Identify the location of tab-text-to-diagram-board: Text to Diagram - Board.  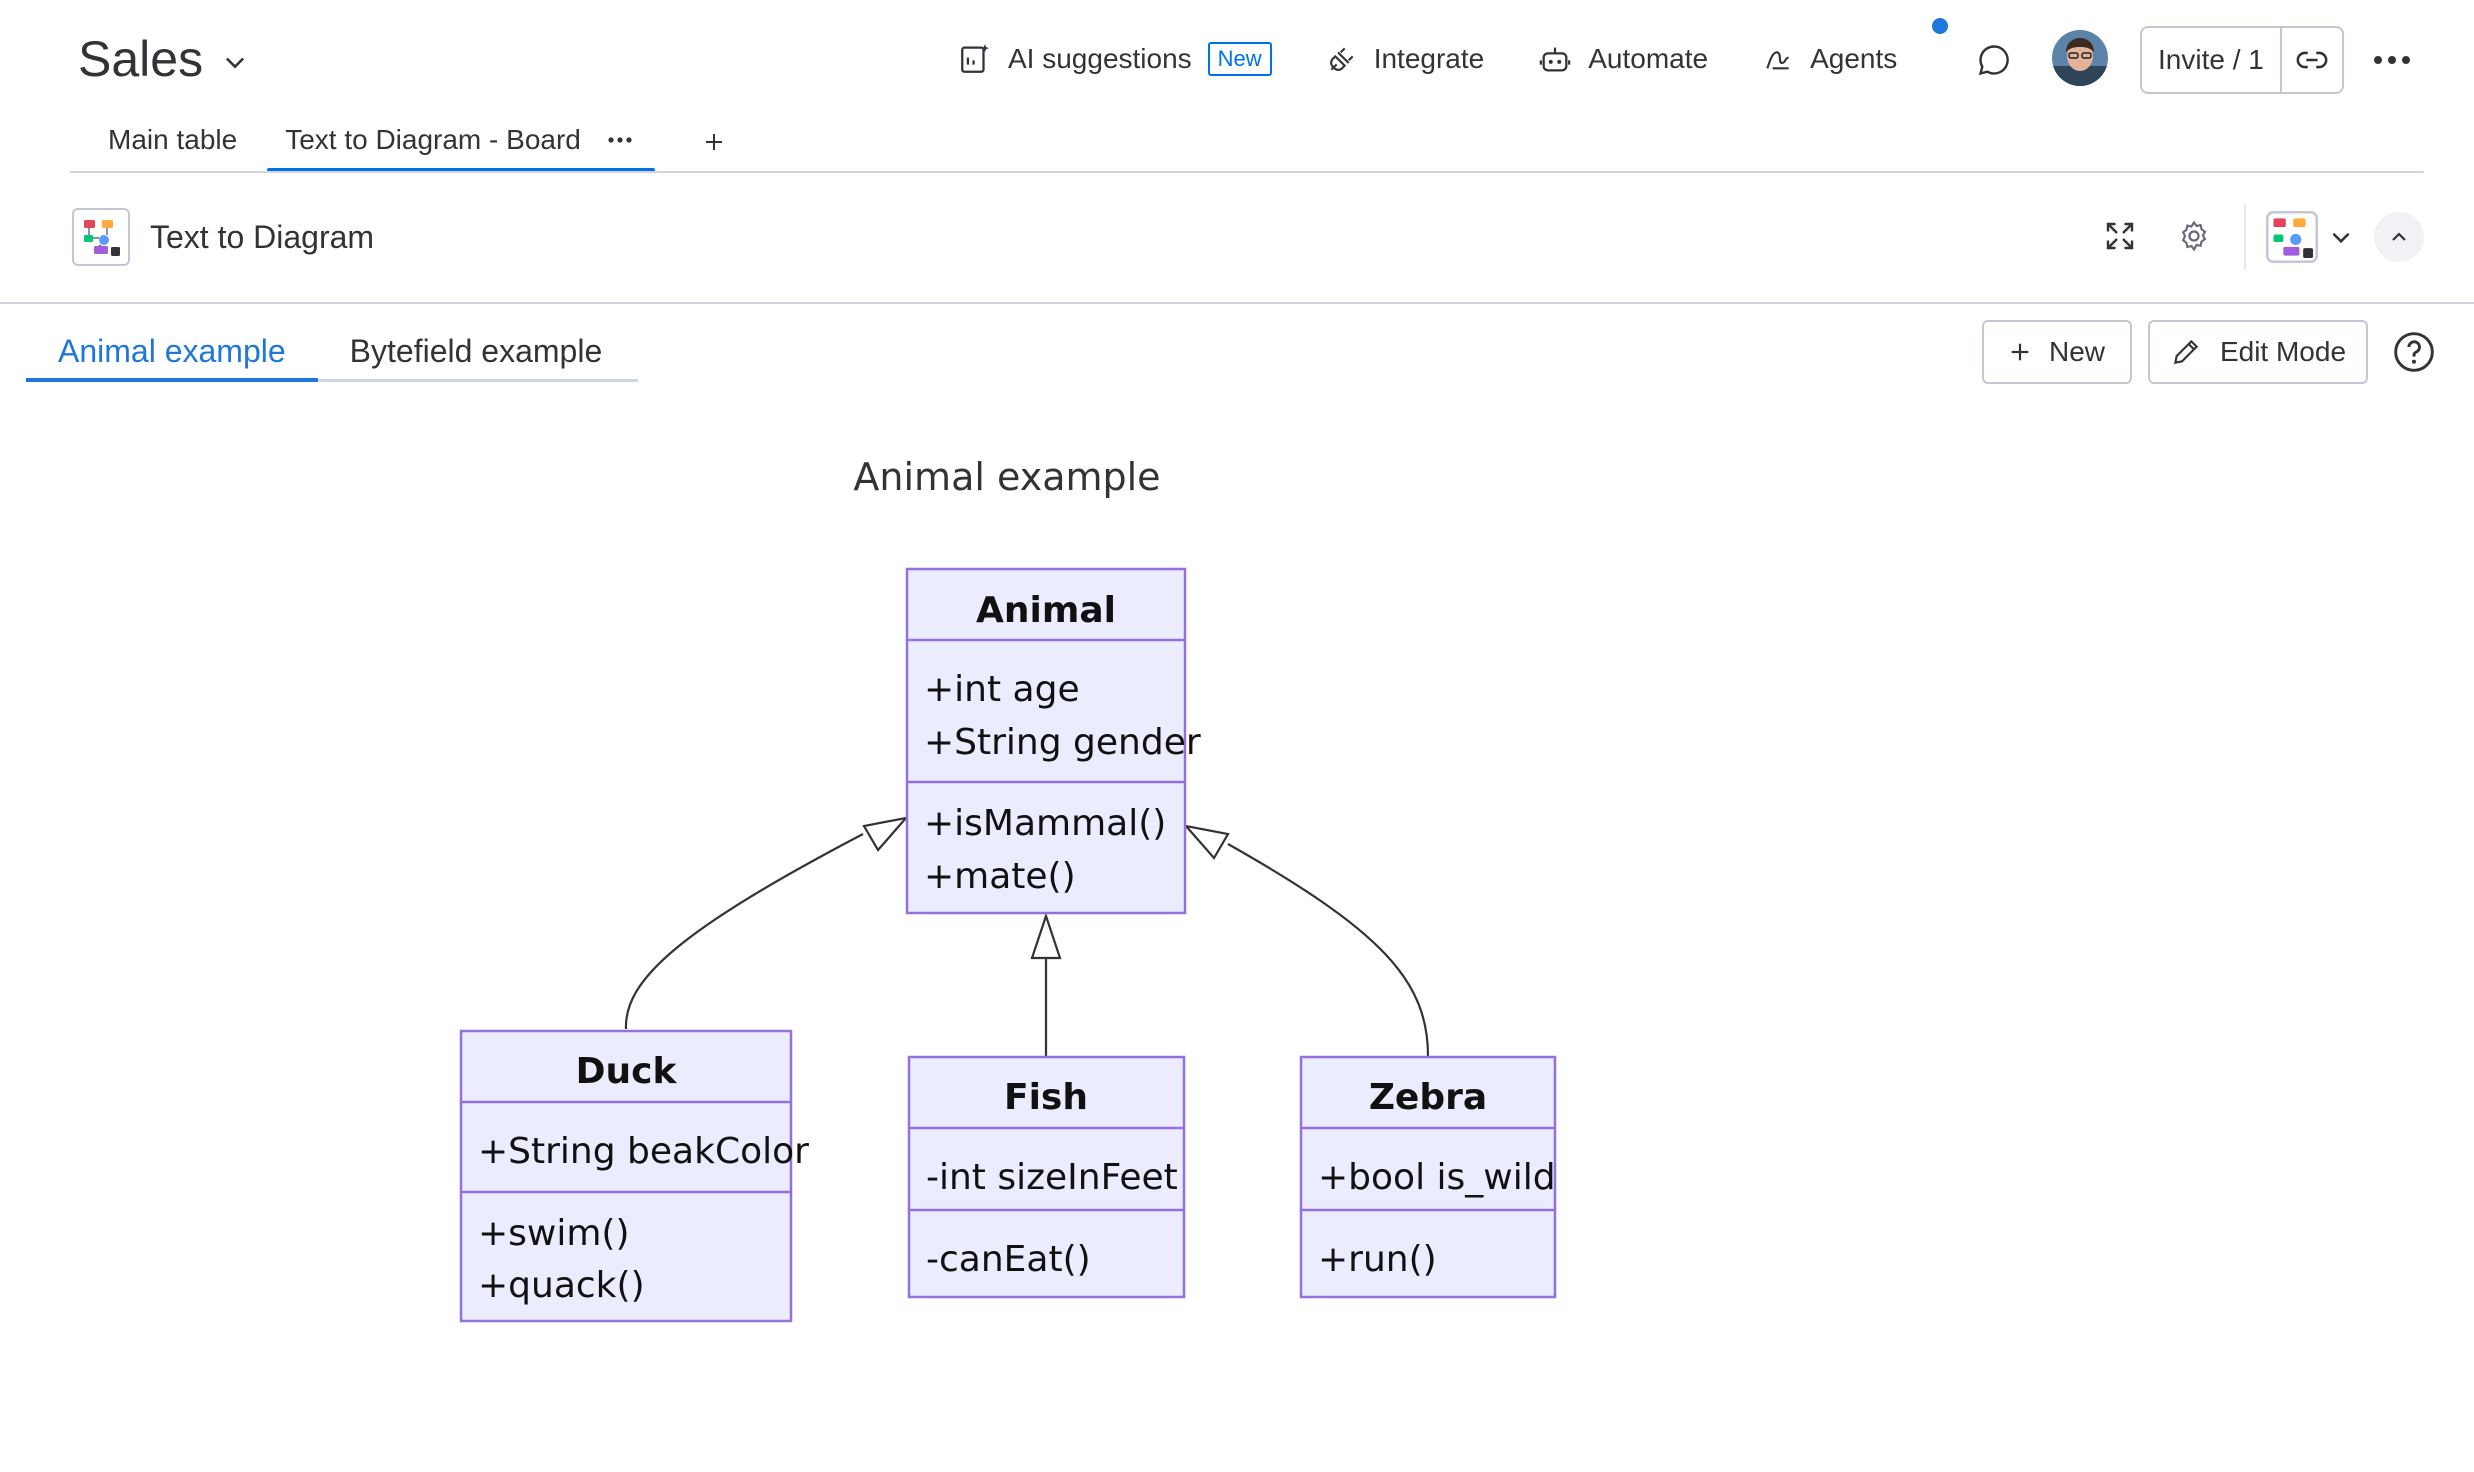
(461, 140).